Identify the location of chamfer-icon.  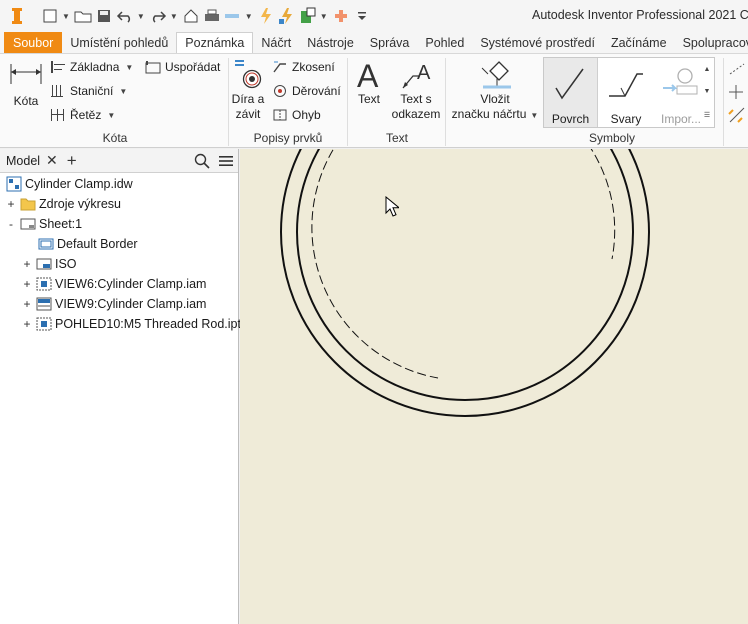
(280, 67).